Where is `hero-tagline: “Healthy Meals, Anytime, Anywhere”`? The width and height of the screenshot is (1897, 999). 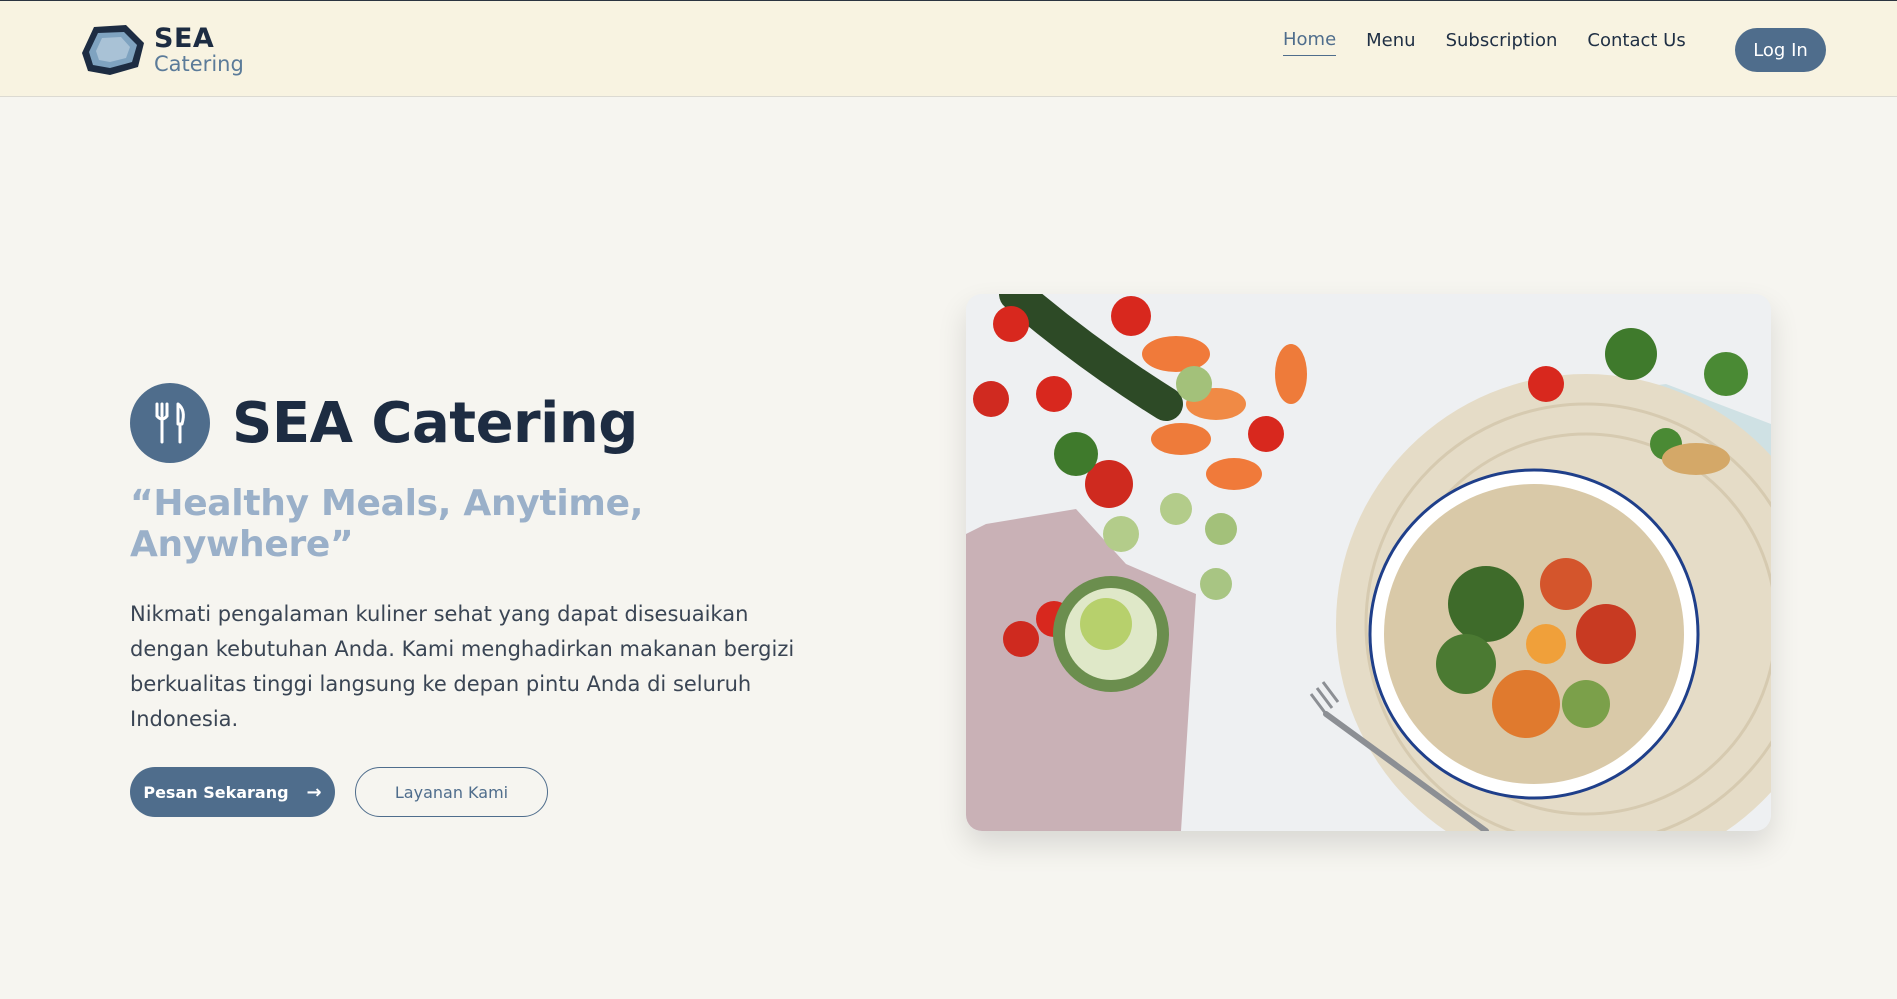
hero-tagline: “Healthy Meals, Anytime, Anywhere” is located at coordinates (387, 524).